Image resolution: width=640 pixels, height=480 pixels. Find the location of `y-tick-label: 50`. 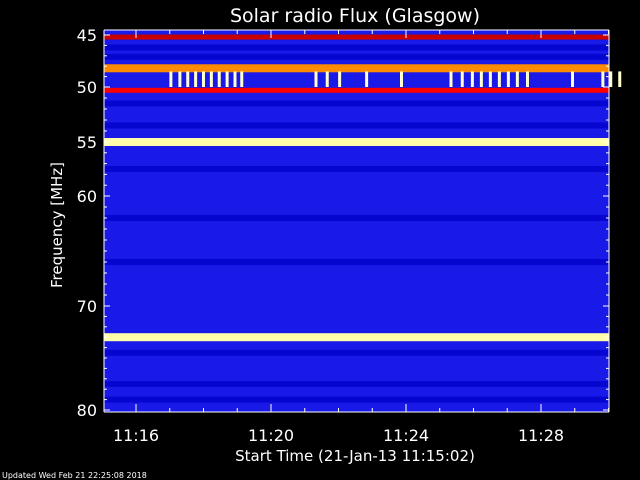

y-tick-label: 50 is located at coordinates (87, 87).